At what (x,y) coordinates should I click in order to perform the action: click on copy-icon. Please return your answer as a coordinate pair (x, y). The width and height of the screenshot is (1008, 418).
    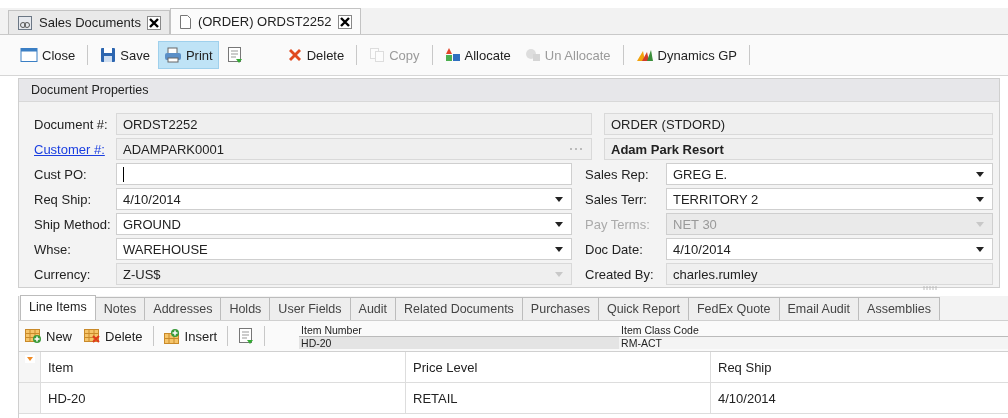
    Looking at the image, I should click on (377, 55).